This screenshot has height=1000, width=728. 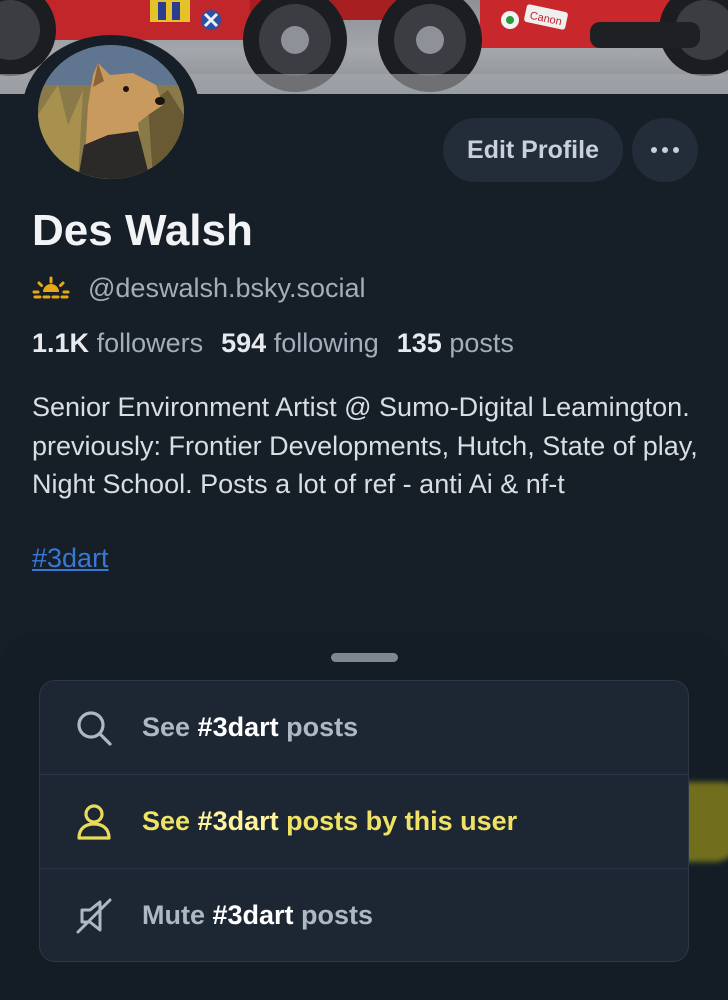 I want to click on followers-count: 1.1K, so click(x=61, y=343).